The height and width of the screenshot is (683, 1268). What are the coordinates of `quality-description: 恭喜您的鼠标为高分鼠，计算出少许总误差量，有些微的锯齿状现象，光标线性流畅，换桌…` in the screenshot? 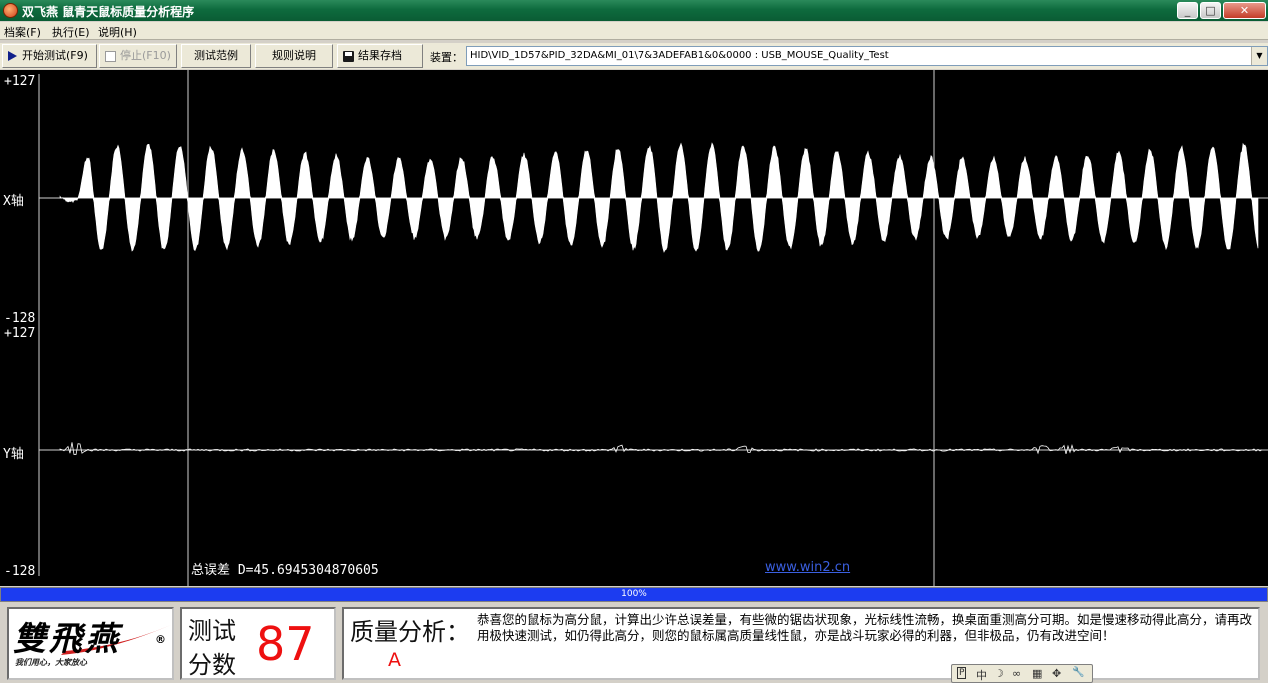 It's located at (865, 627).